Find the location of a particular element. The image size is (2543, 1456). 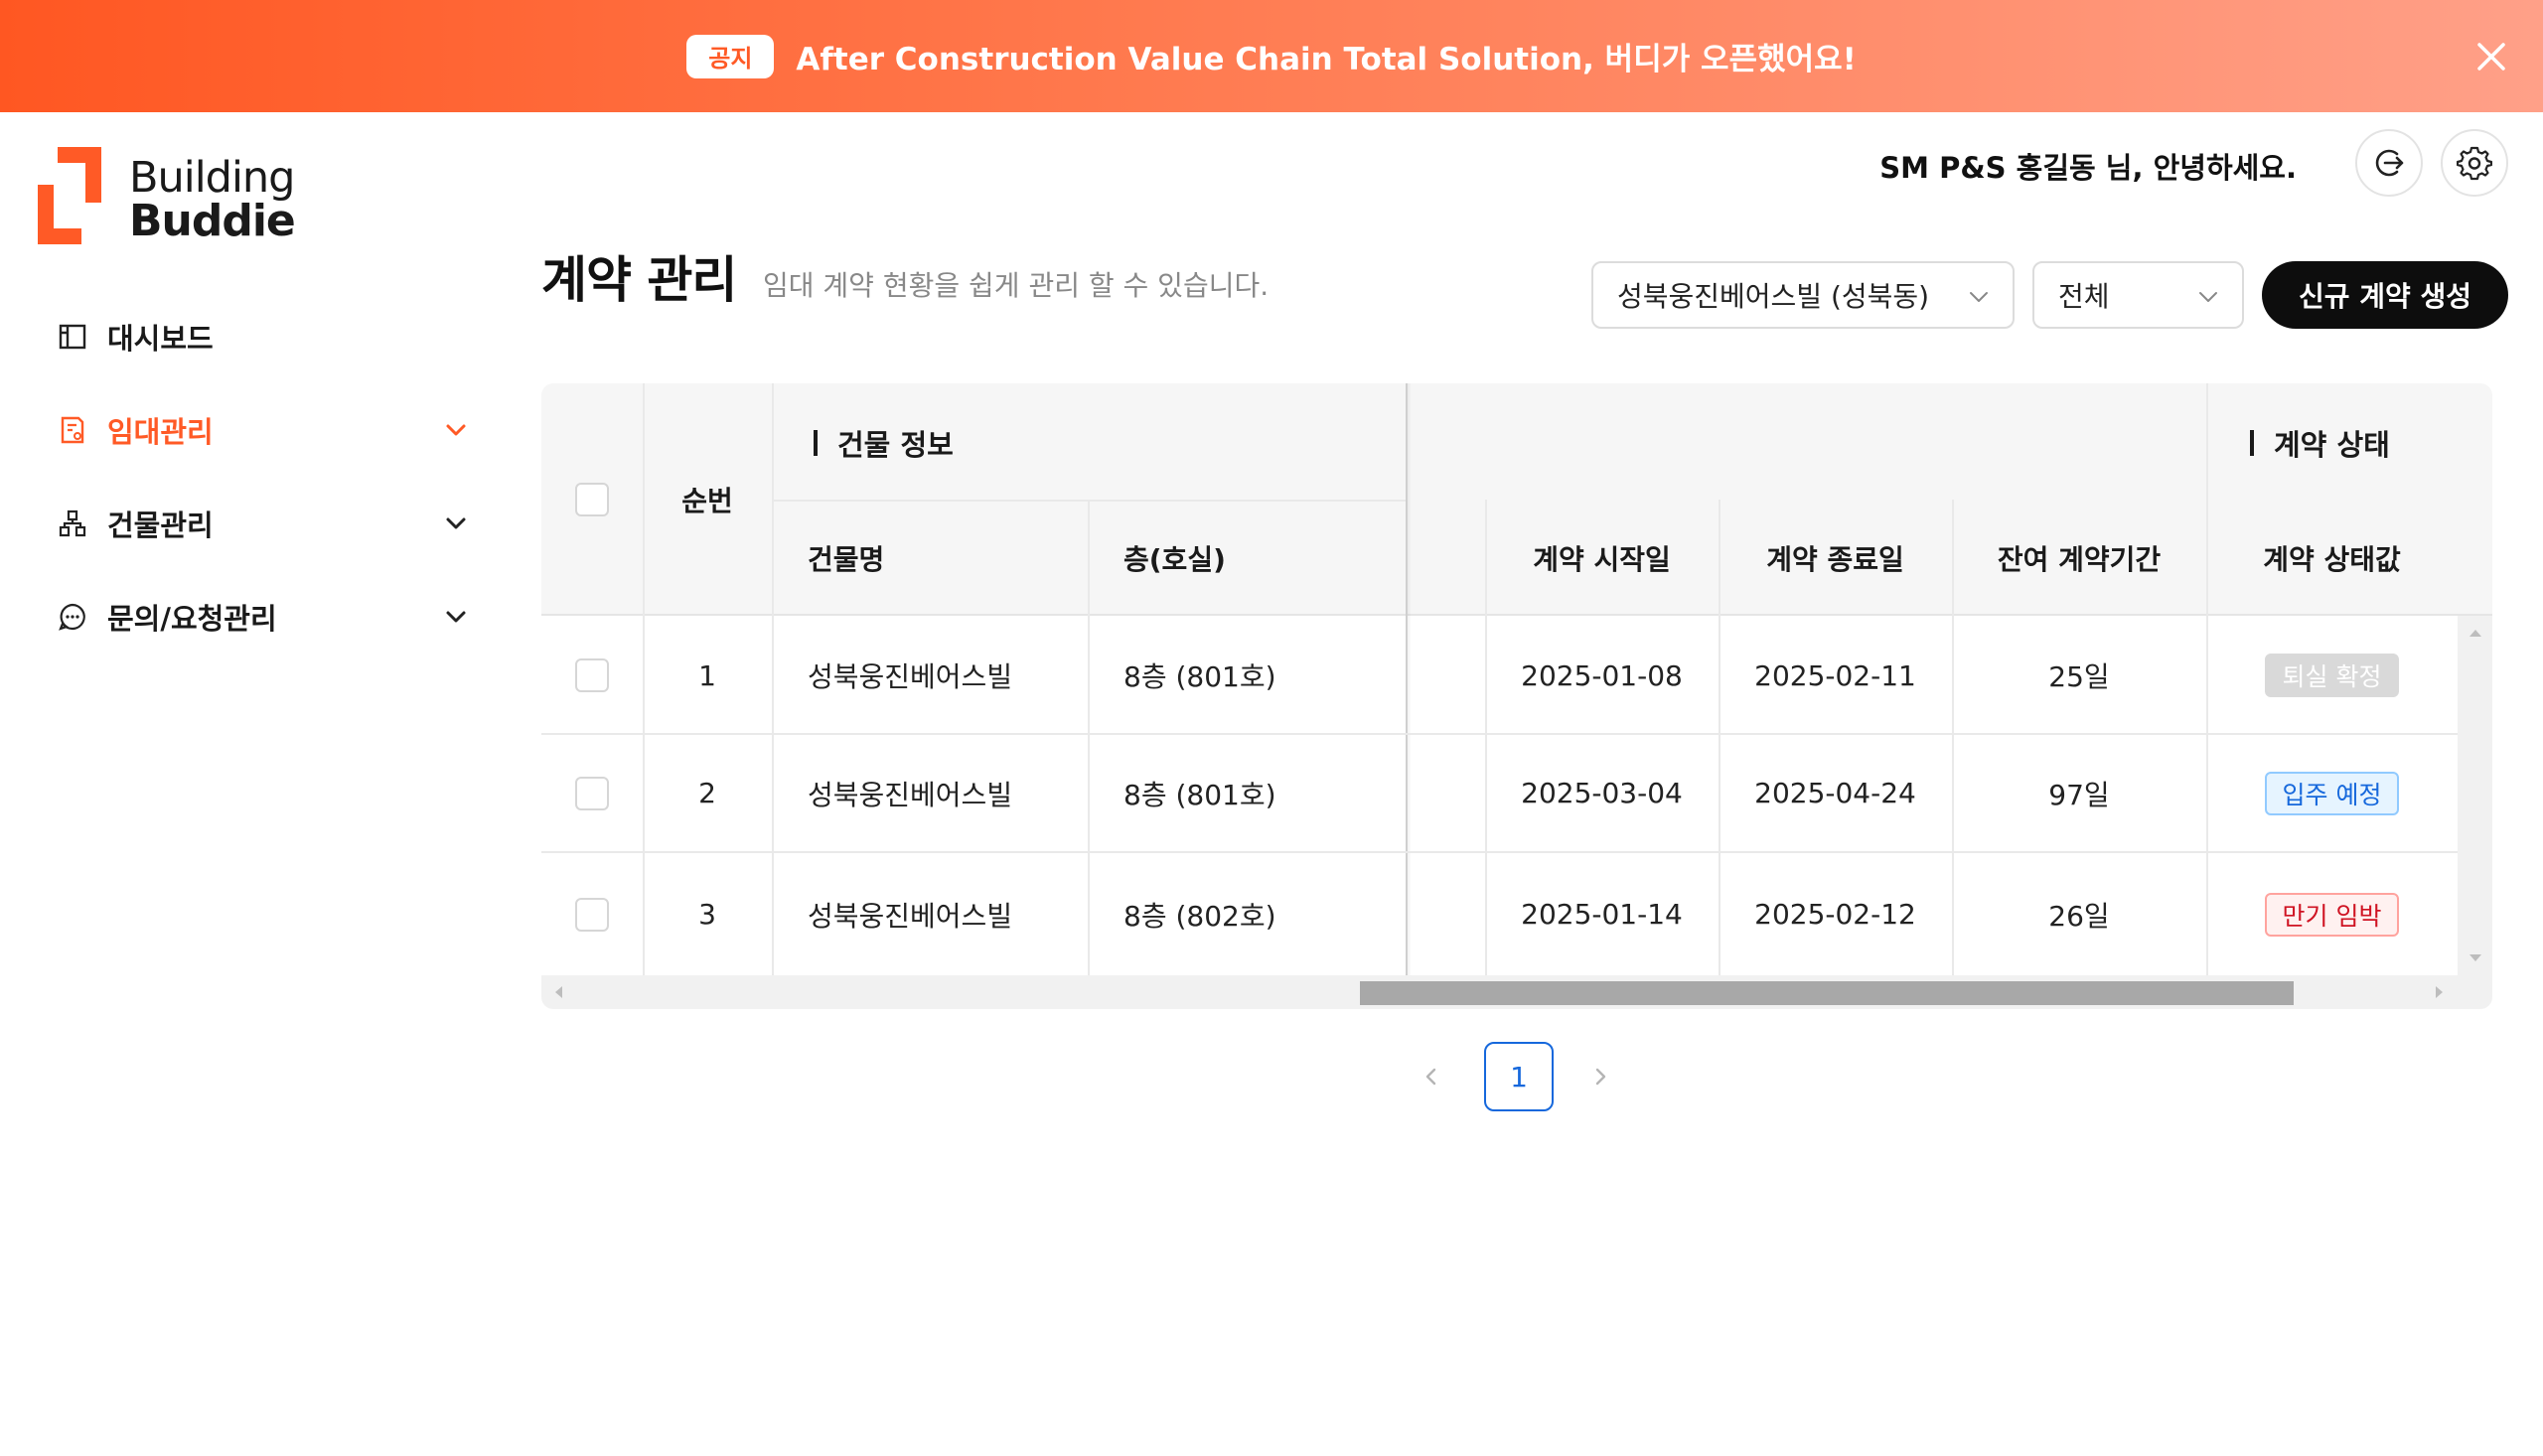

page-title: 계약 관리 is located at coordinates (639, 280).